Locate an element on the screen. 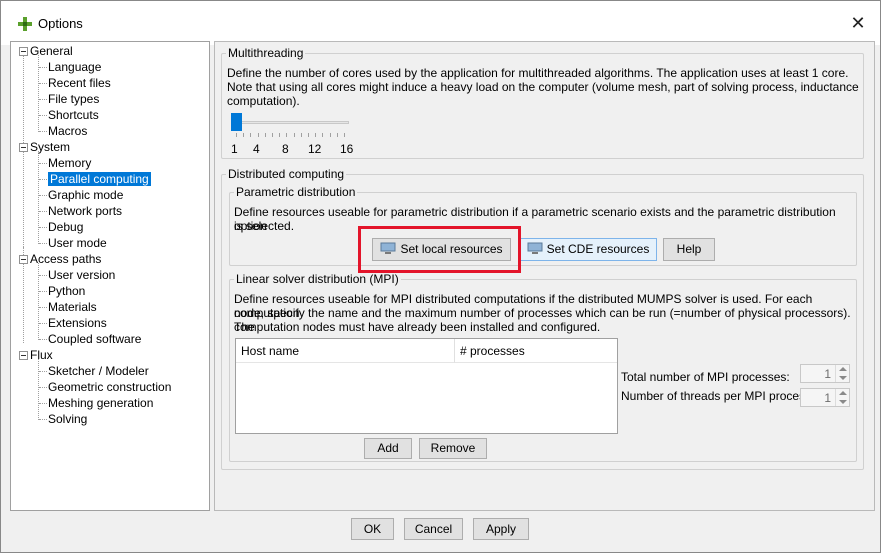 This screenshot has width=881, height=553. window-title: Options is located at coordinates (60, 23).